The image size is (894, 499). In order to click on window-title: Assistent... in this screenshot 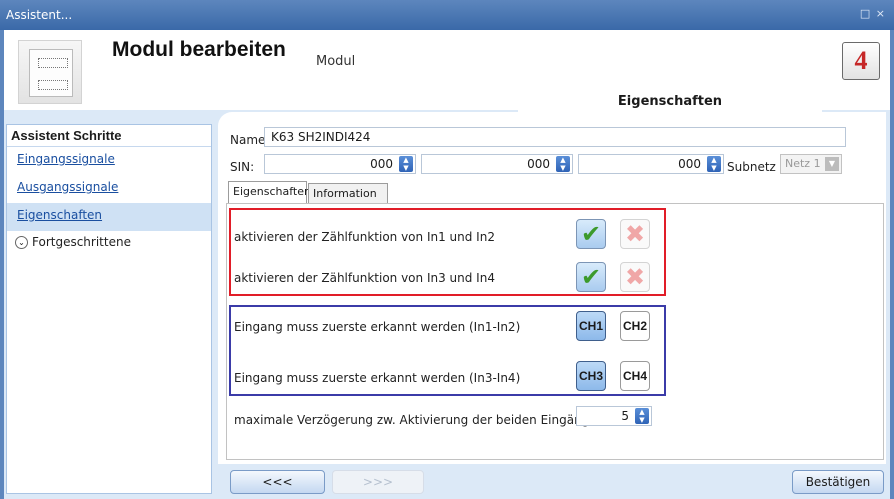, I will do `click(39, 15)`.